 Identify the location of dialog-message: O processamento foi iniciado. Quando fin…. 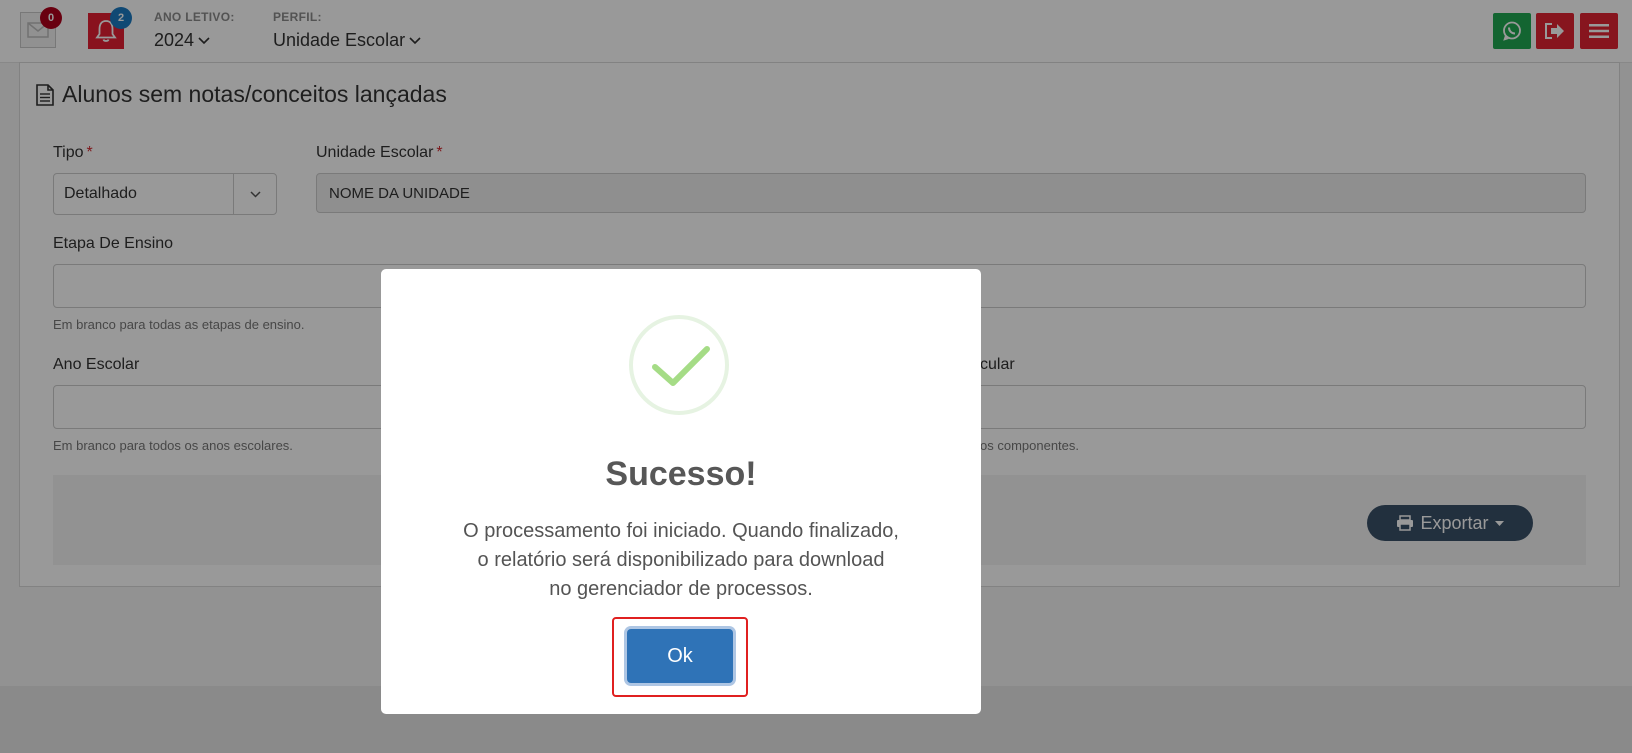
(681, 560).